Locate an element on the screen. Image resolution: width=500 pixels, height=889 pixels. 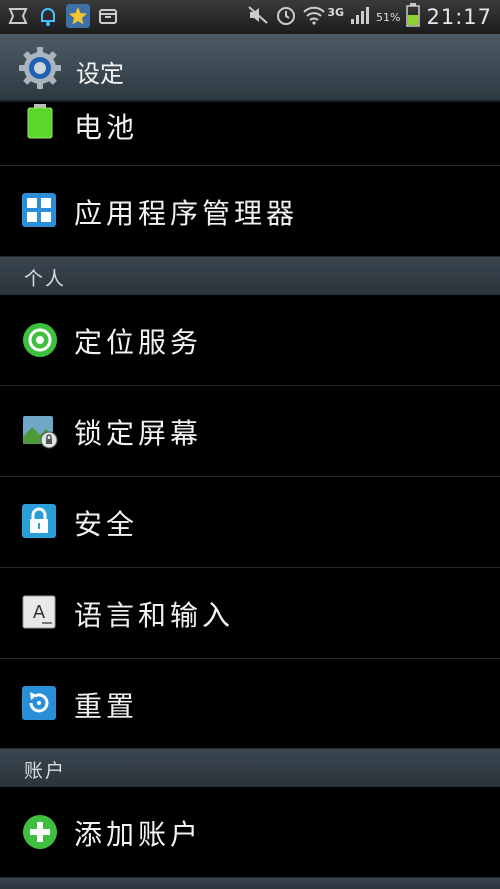
keyboard-letter-icon: A is located at coordinates (40, 613).